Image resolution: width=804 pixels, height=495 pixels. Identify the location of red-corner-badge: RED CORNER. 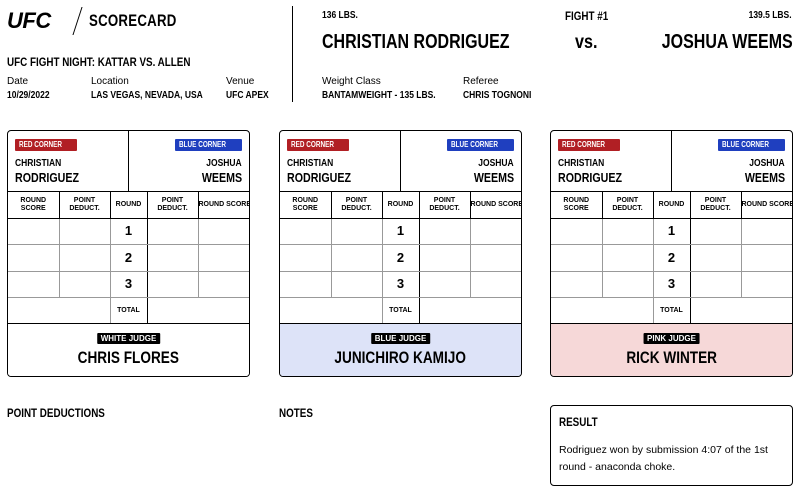
(589, 145).